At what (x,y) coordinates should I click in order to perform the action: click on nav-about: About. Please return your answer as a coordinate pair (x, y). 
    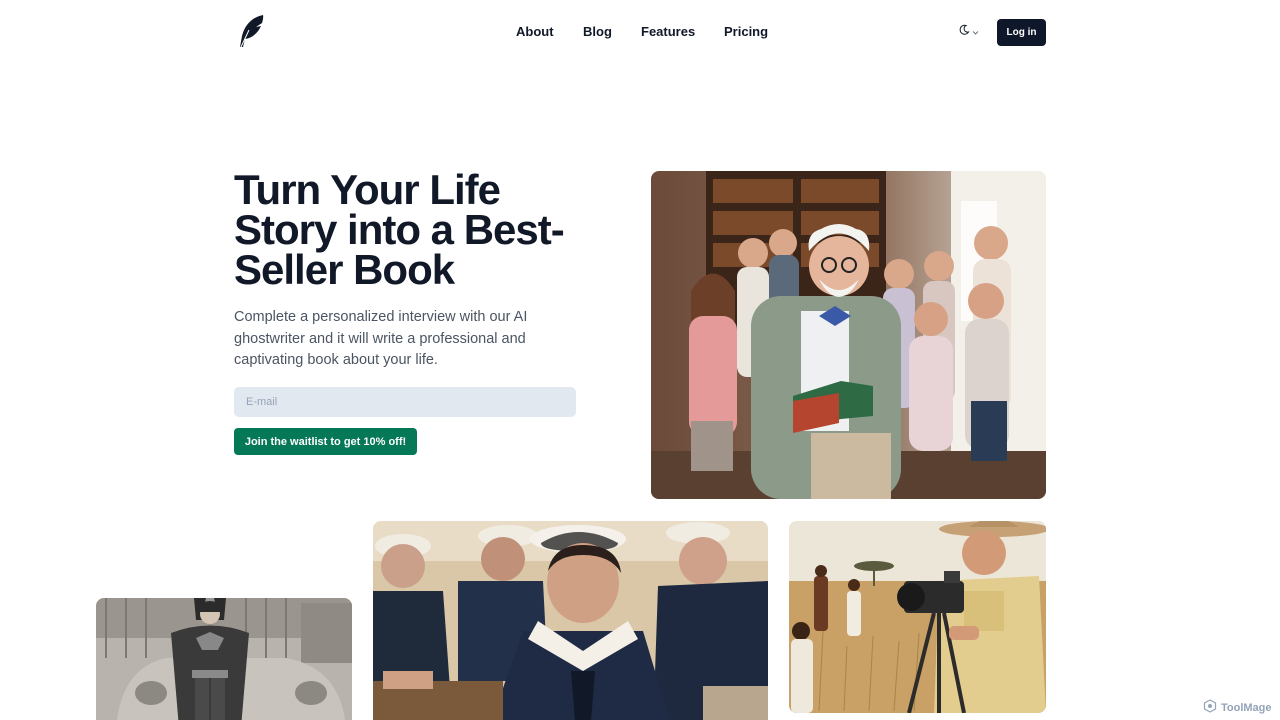
    Looking at the image, I should click on (535, 31).